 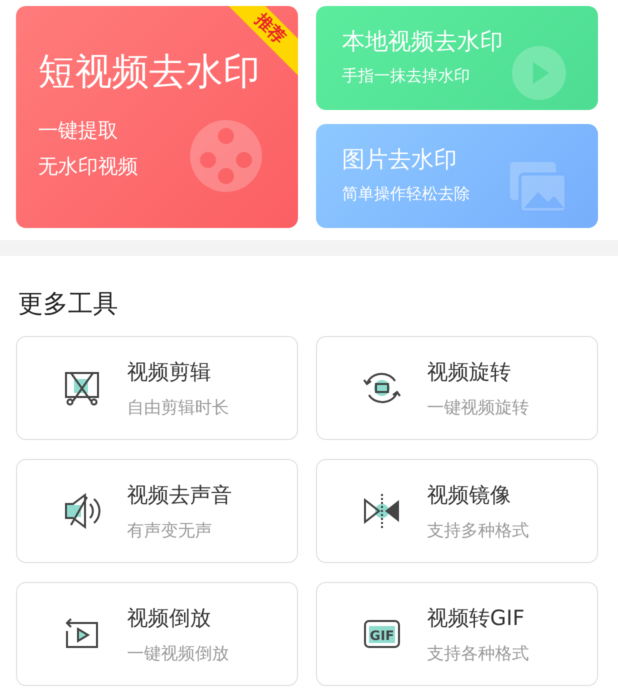 I want to click on tool-title: 视频镜像, so click(x=469, y=495).